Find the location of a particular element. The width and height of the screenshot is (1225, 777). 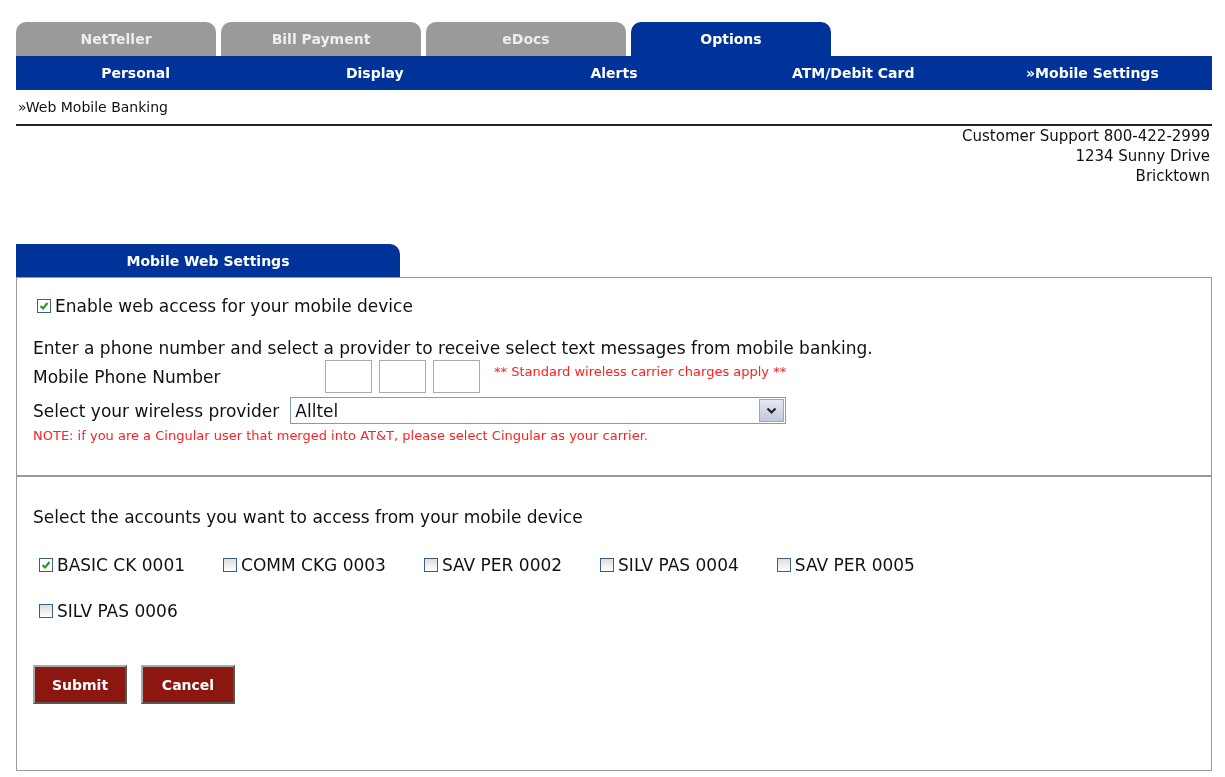

checkbox-label: SILV PAS 0006 is located at coordinates (117, 611).